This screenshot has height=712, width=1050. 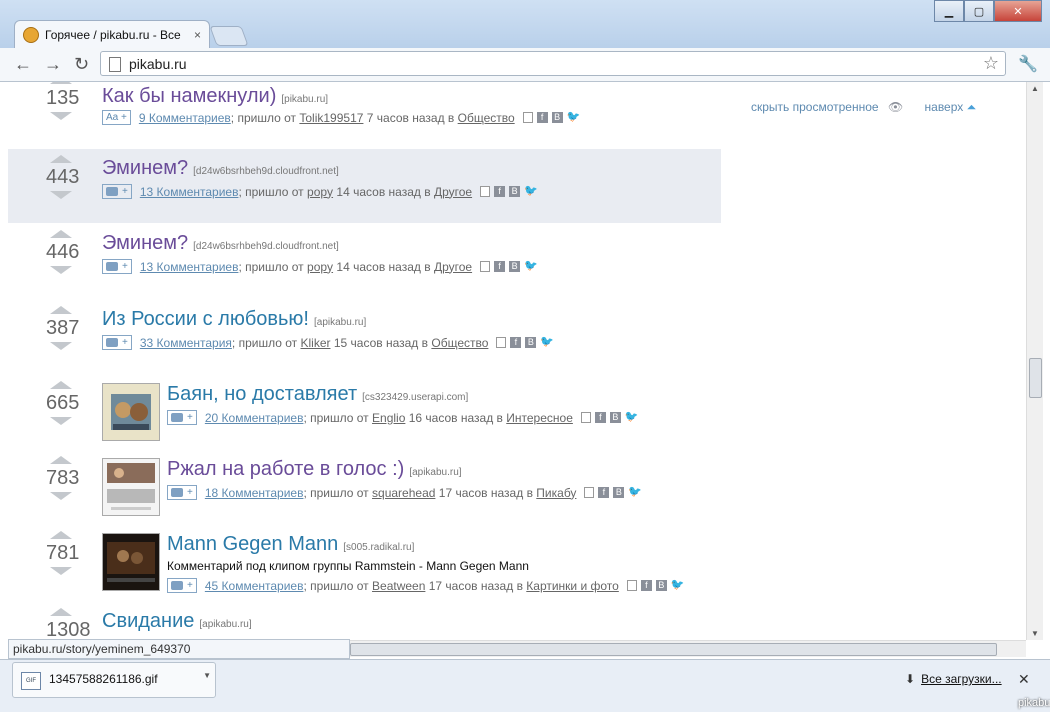 I want to click on story-title-link: Из России с любовью!, so click(x=205, y=319).